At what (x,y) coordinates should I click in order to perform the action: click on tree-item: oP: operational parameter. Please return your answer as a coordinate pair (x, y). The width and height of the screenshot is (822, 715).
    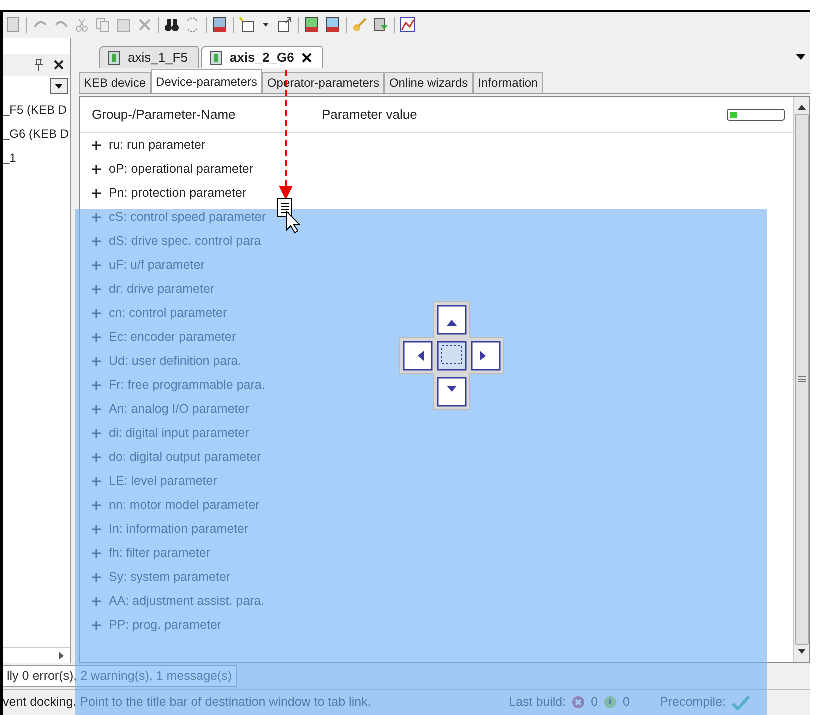
    Looking at the image, I should click on (181, 169).